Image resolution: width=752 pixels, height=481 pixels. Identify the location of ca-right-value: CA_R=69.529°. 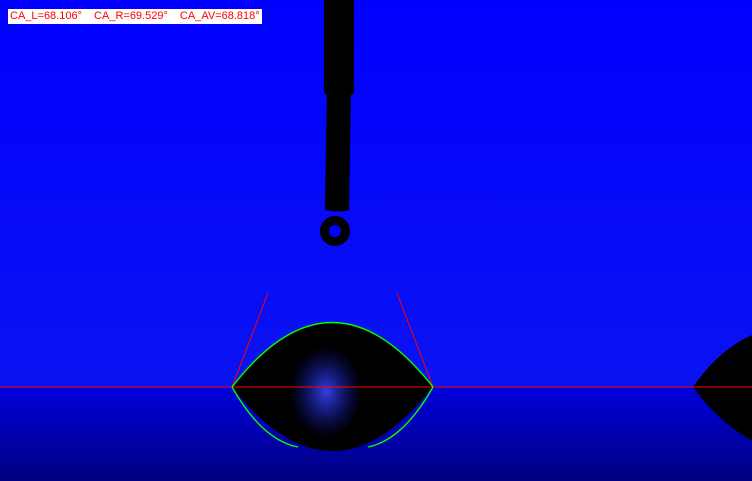
(131, 16).